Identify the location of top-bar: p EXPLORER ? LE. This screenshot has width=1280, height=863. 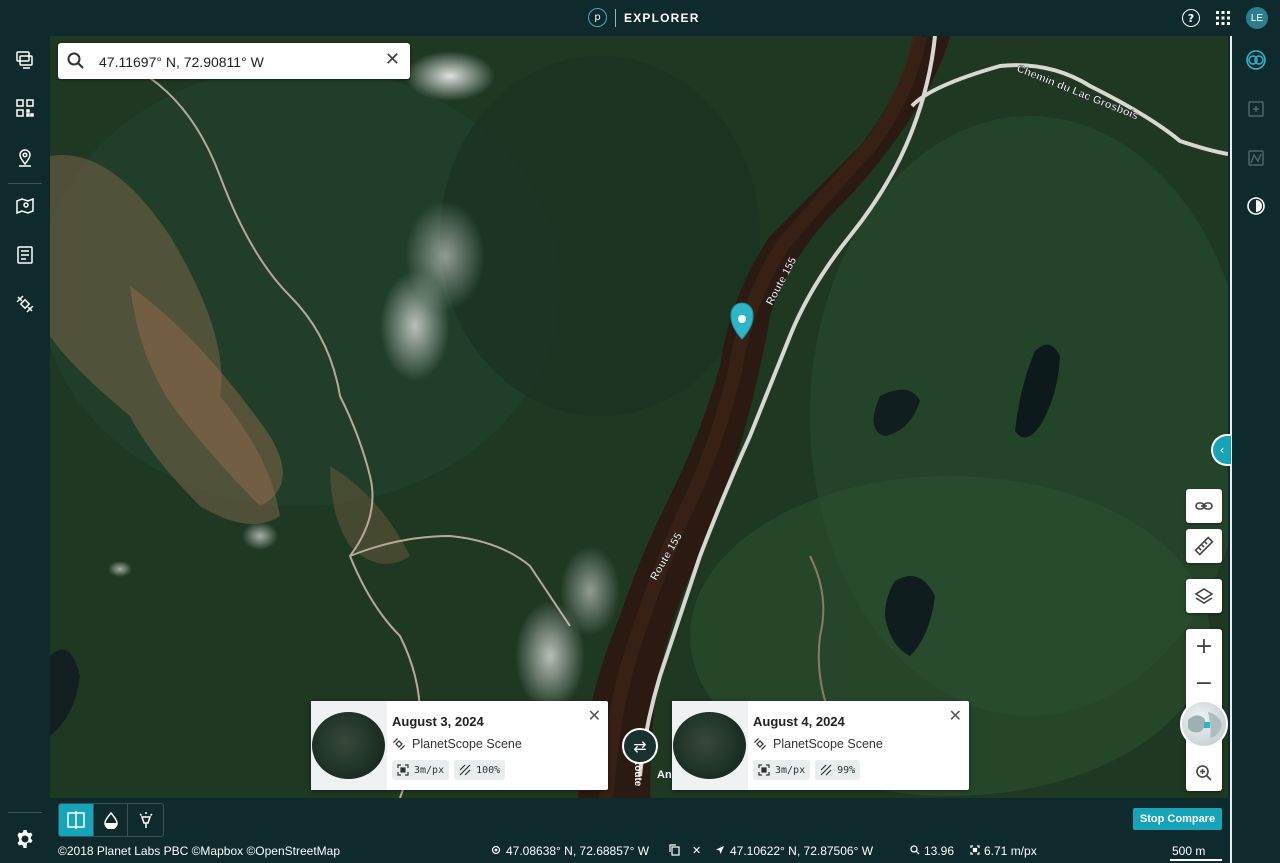
(640, 18).